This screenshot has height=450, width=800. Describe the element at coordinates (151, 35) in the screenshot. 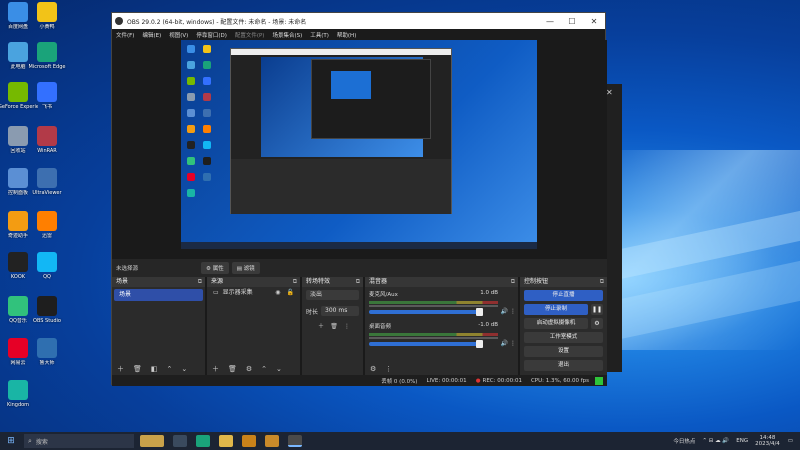

I see `menu-edit: 编辑(E)` at that location.